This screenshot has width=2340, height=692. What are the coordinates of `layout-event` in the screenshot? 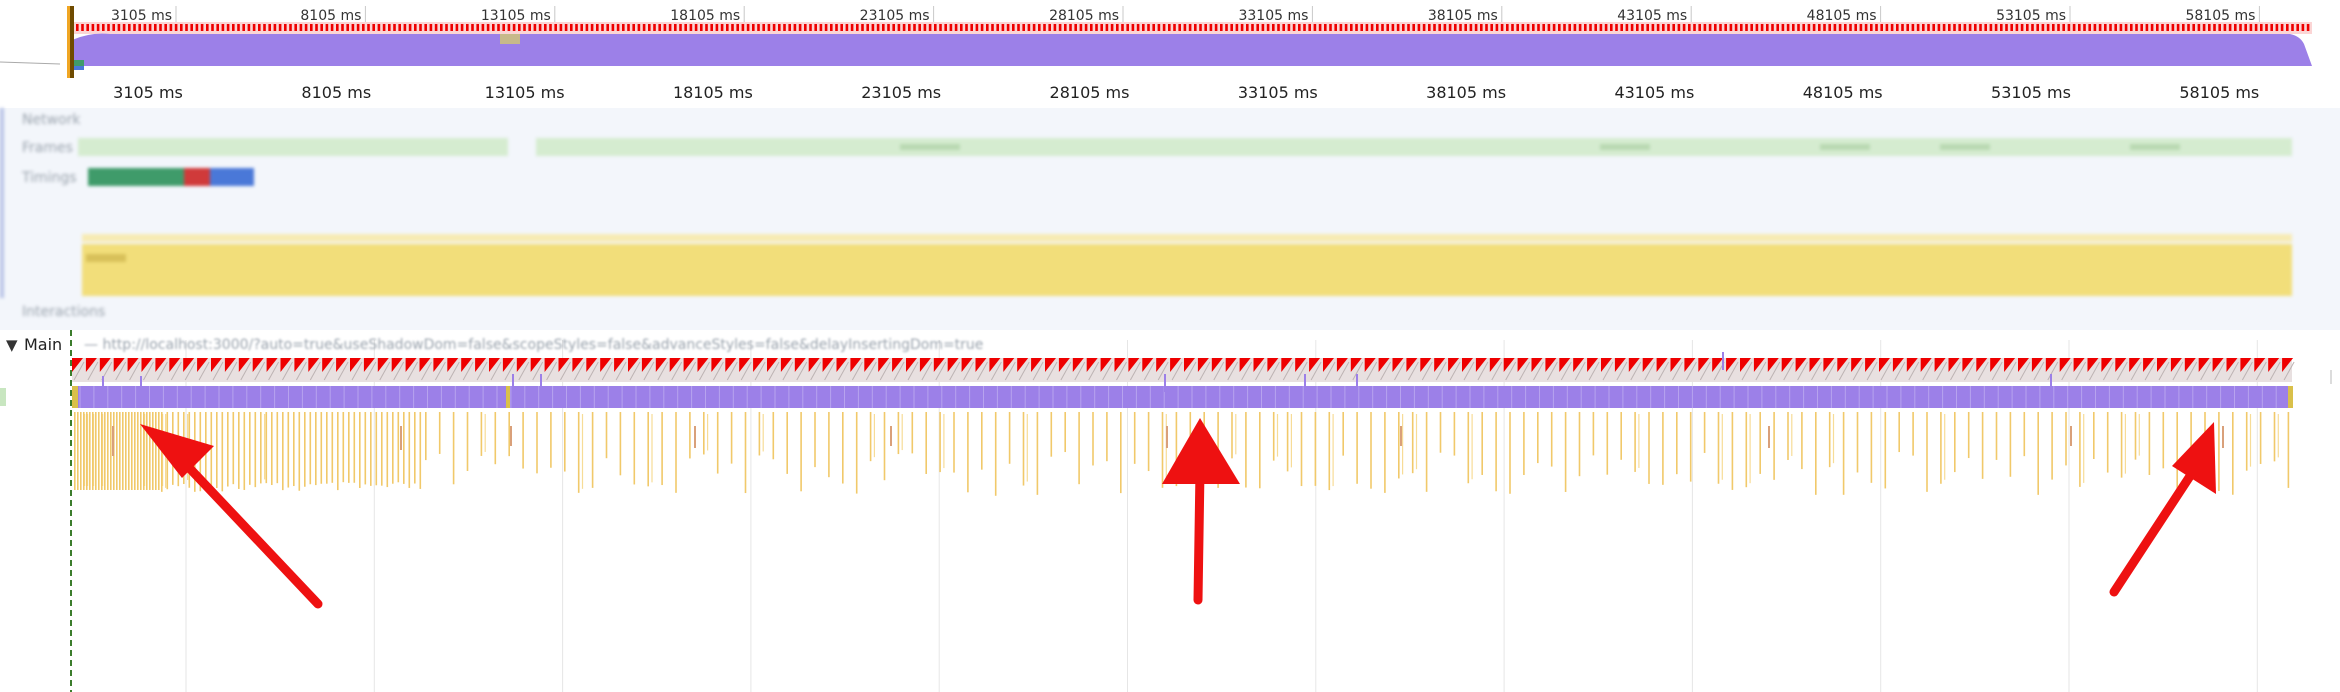 It's located at (103, 385).